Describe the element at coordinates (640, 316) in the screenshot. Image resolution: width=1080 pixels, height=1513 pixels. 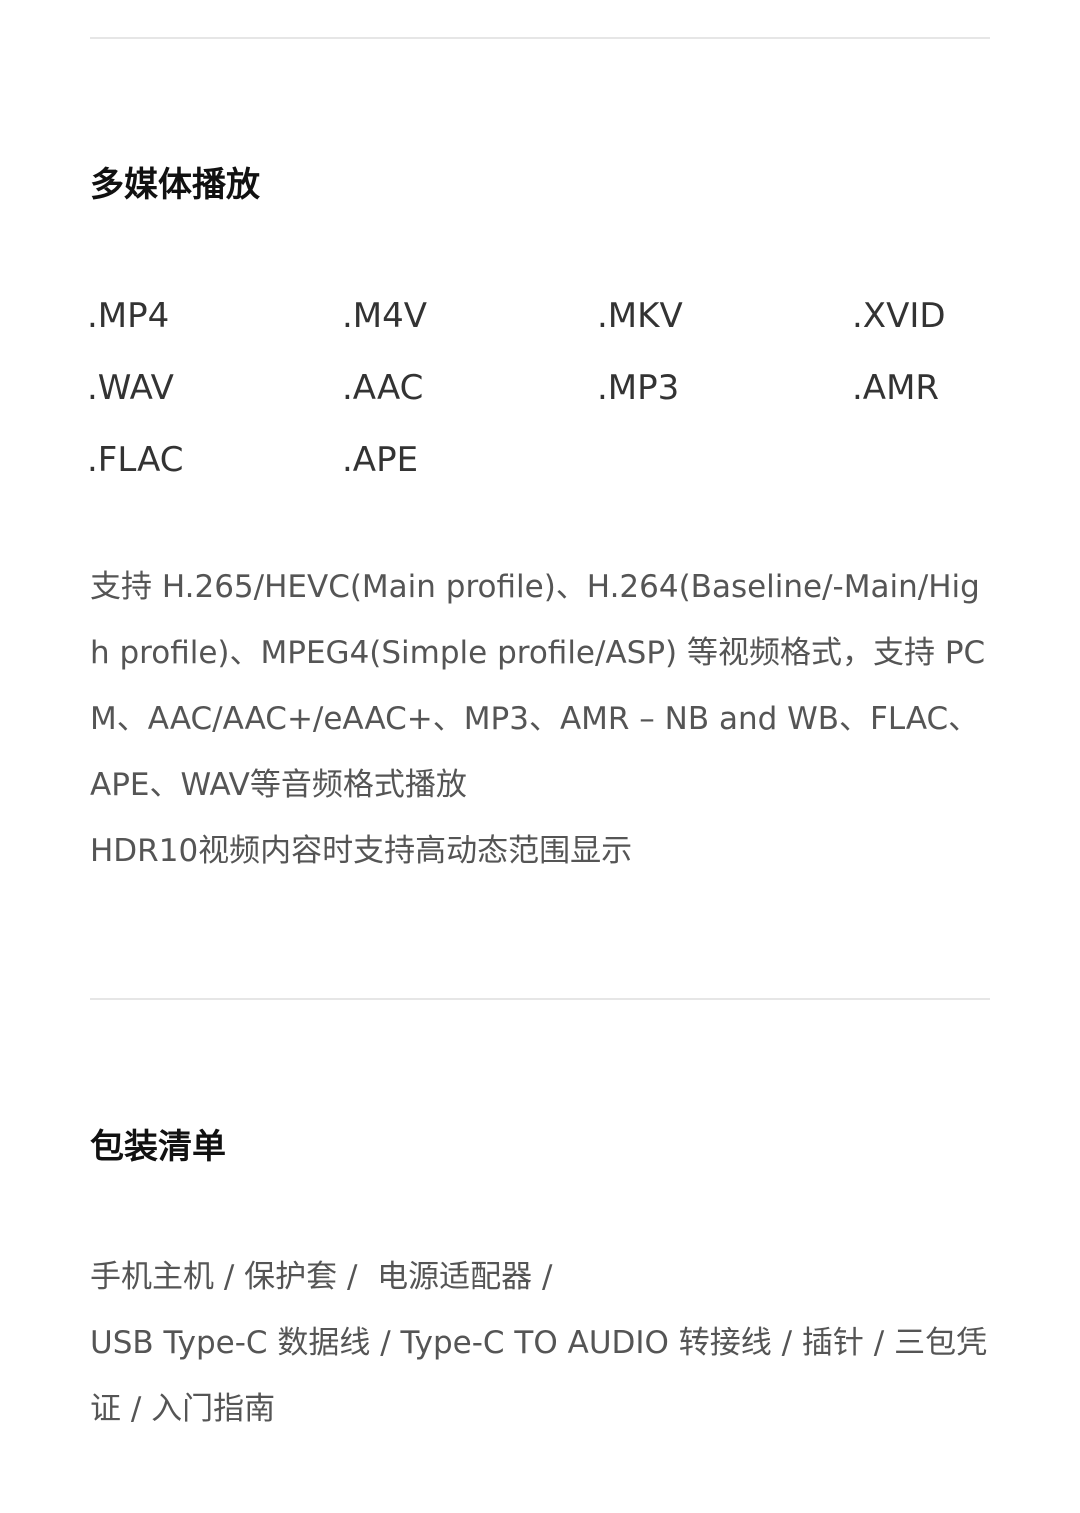
I see `format-item: .MKV` at that location.